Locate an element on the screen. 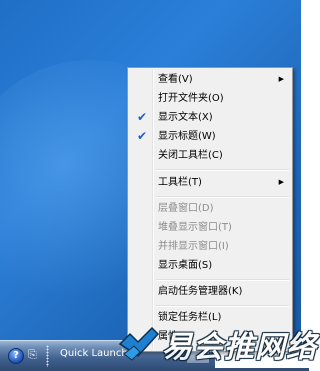 Image resolution: width=320 pixels, height=371 pixels. menu-item-close-toolbar: 关闭工具栏(C) is located at coordinates (210, 155).